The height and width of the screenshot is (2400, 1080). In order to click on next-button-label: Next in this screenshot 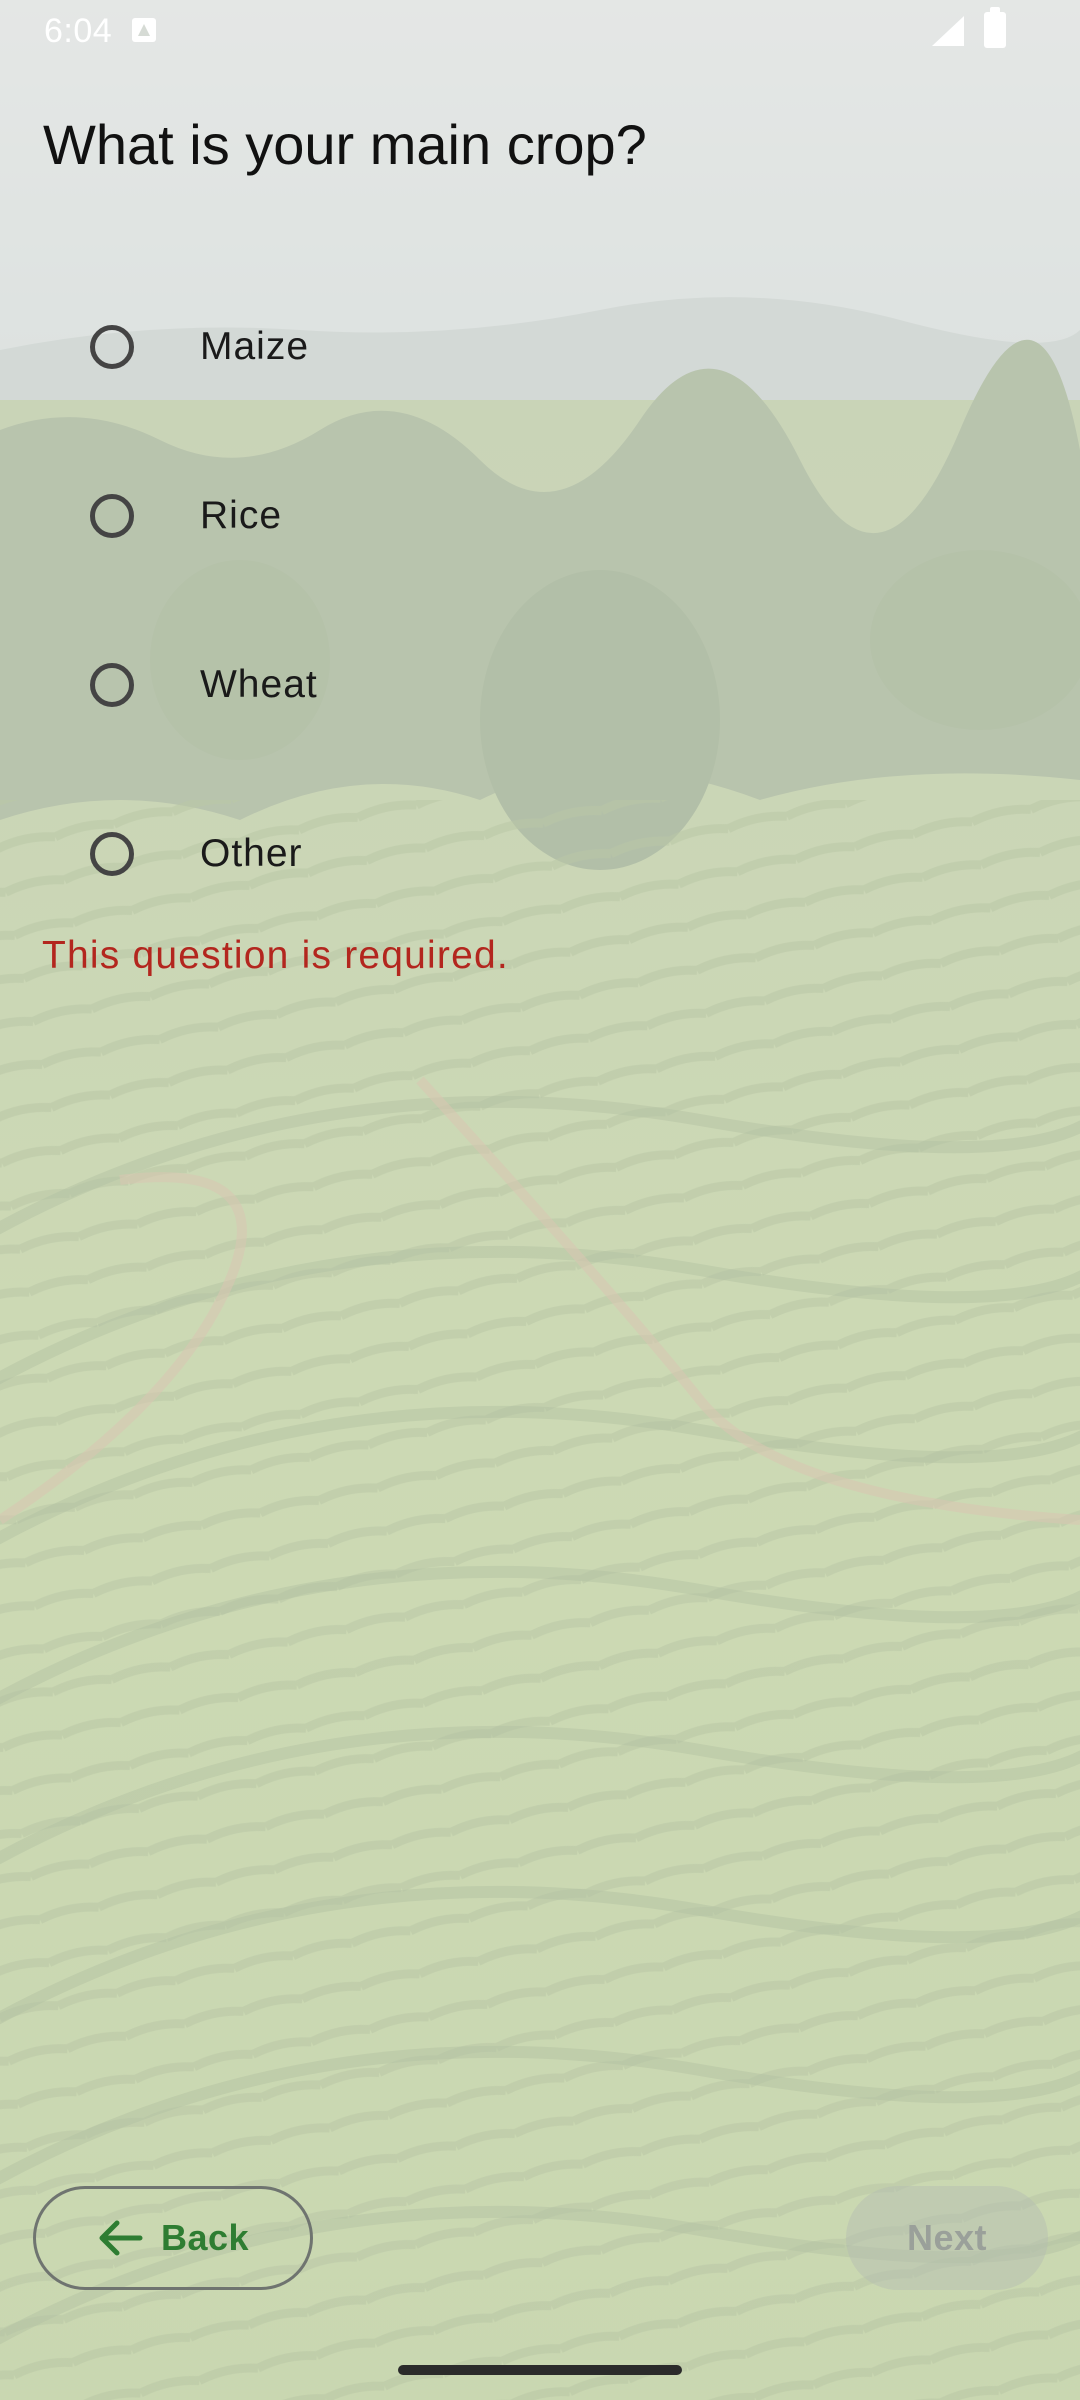, I will do `click(947, 2237)`.